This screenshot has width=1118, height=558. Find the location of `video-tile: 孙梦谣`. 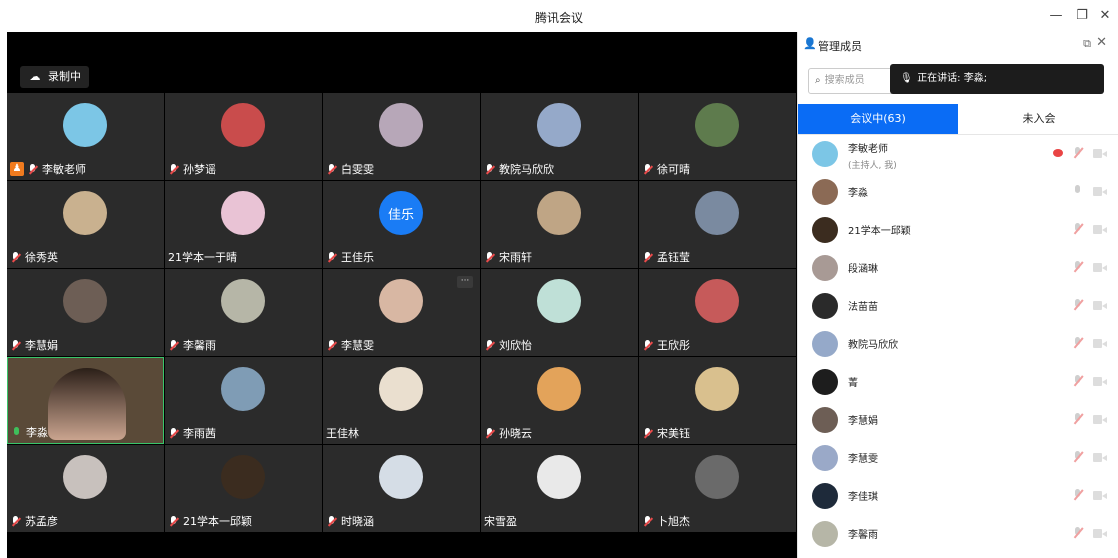

video-tile: 孙梦谣 is located at coordinates (243, 136).